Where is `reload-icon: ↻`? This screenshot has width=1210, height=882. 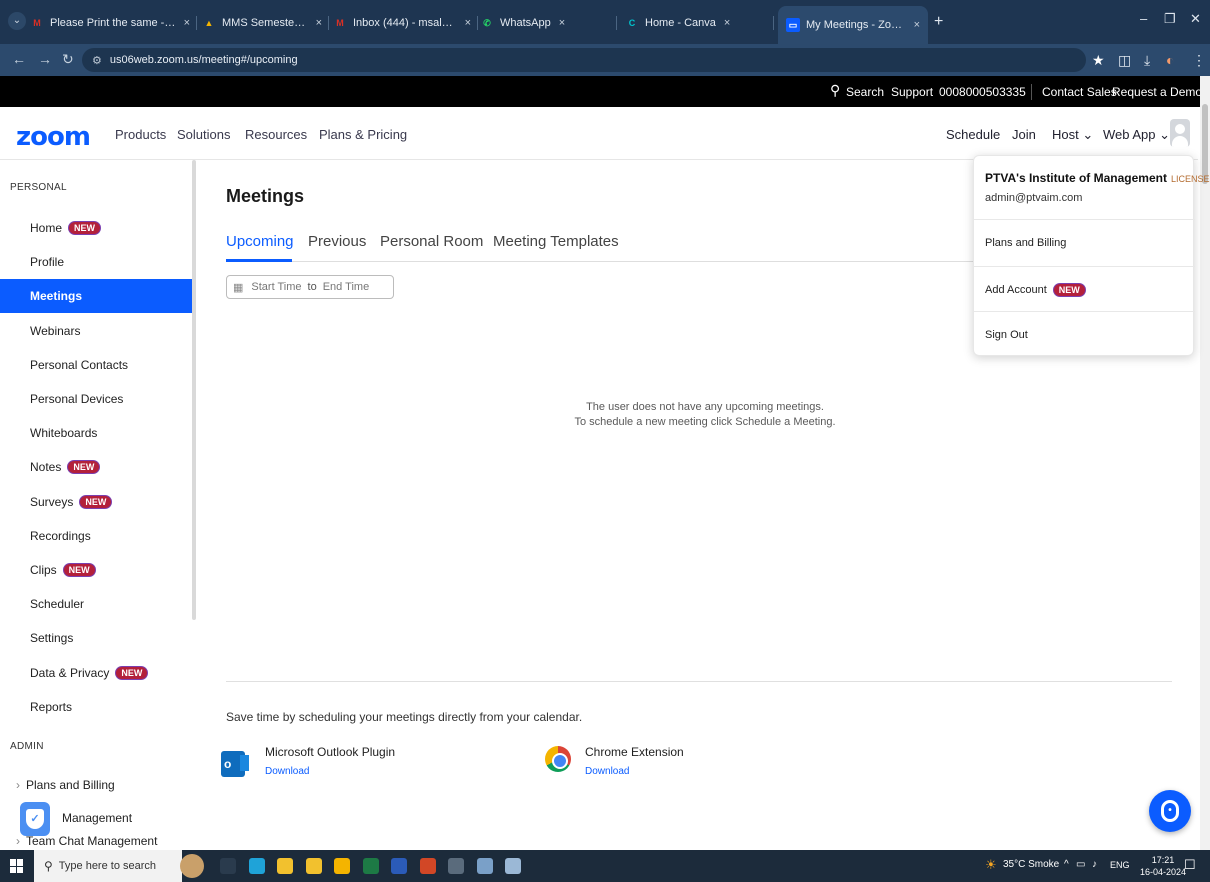 reload-icon: ↻ is located at coordinates (68, 59).